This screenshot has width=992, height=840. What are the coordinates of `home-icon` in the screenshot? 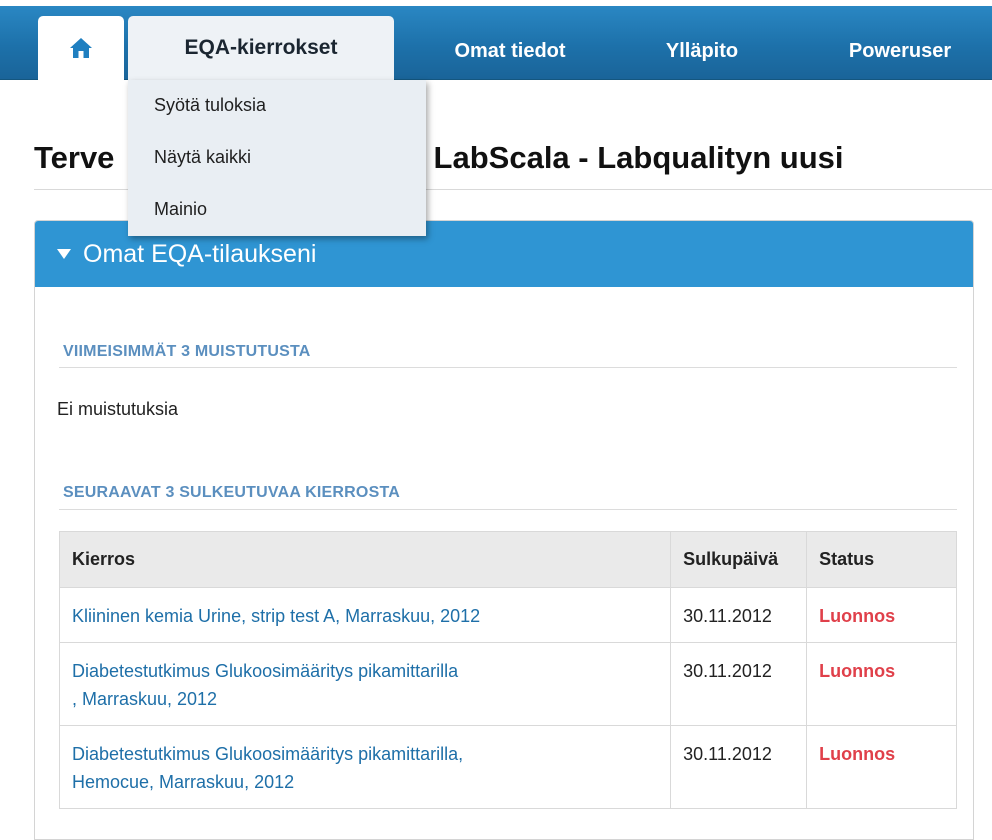 It's located at (81, 48).